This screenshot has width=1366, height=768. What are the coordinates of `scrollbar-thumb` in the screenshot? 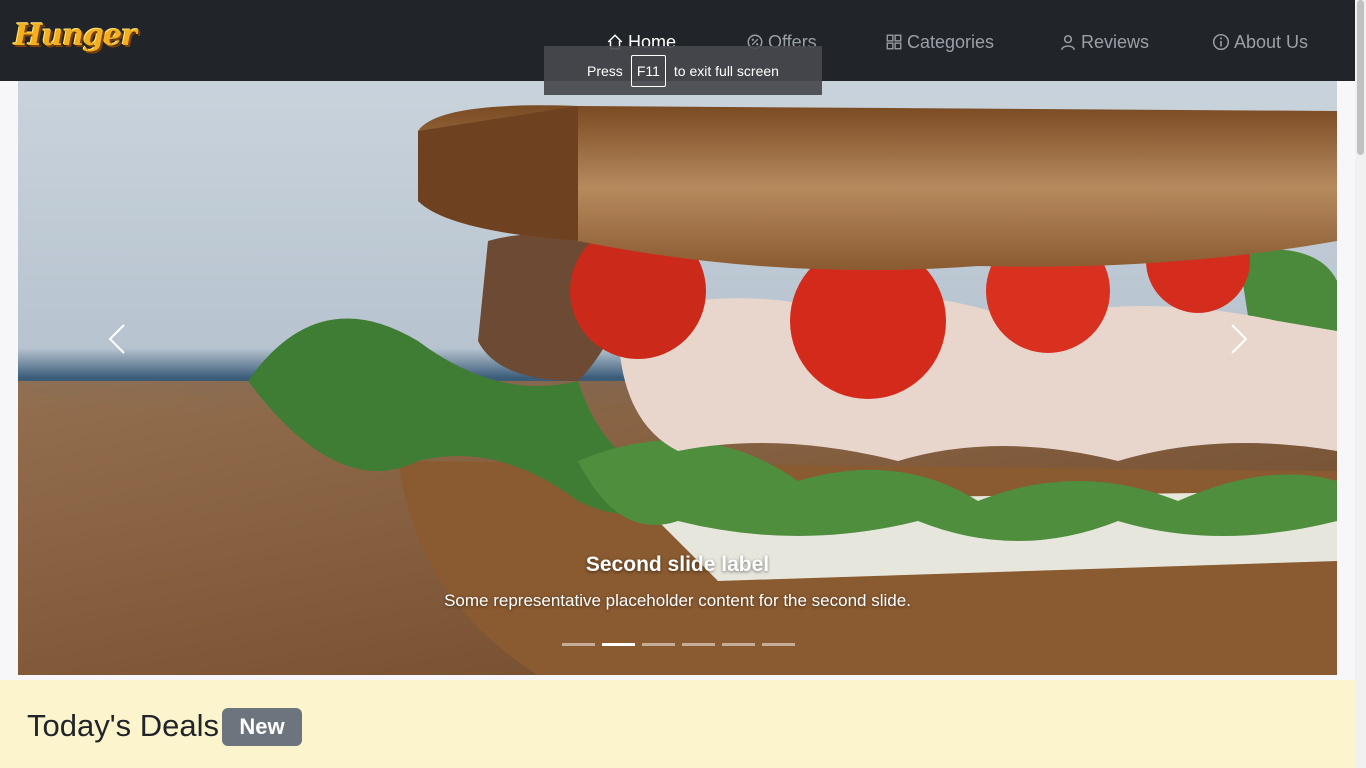 It's located at (1360, 77).